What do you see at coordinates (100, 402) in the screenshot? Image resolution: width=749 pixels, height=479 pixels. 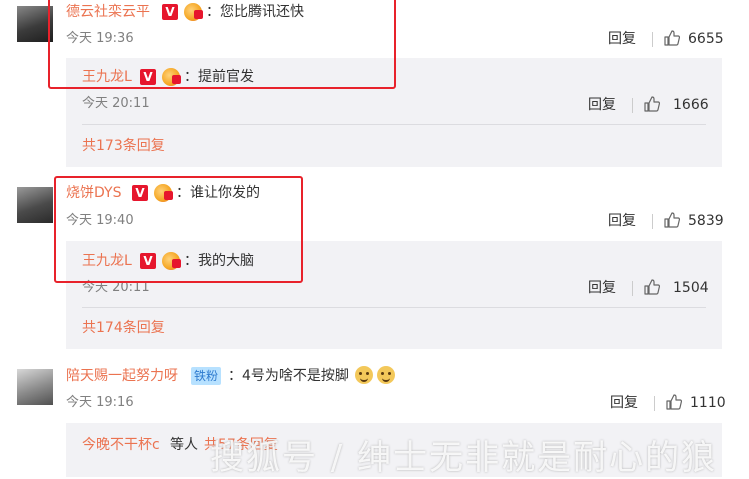 I see `comment-time: 今天 19:16` at bounding box center [100, 402].